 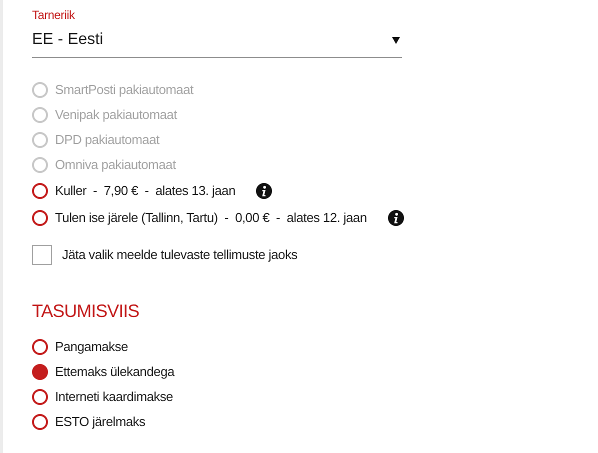 I want to click on option-label: Kuller - 7,90 € - alates 13. jaan, so click(x=145, y=191).